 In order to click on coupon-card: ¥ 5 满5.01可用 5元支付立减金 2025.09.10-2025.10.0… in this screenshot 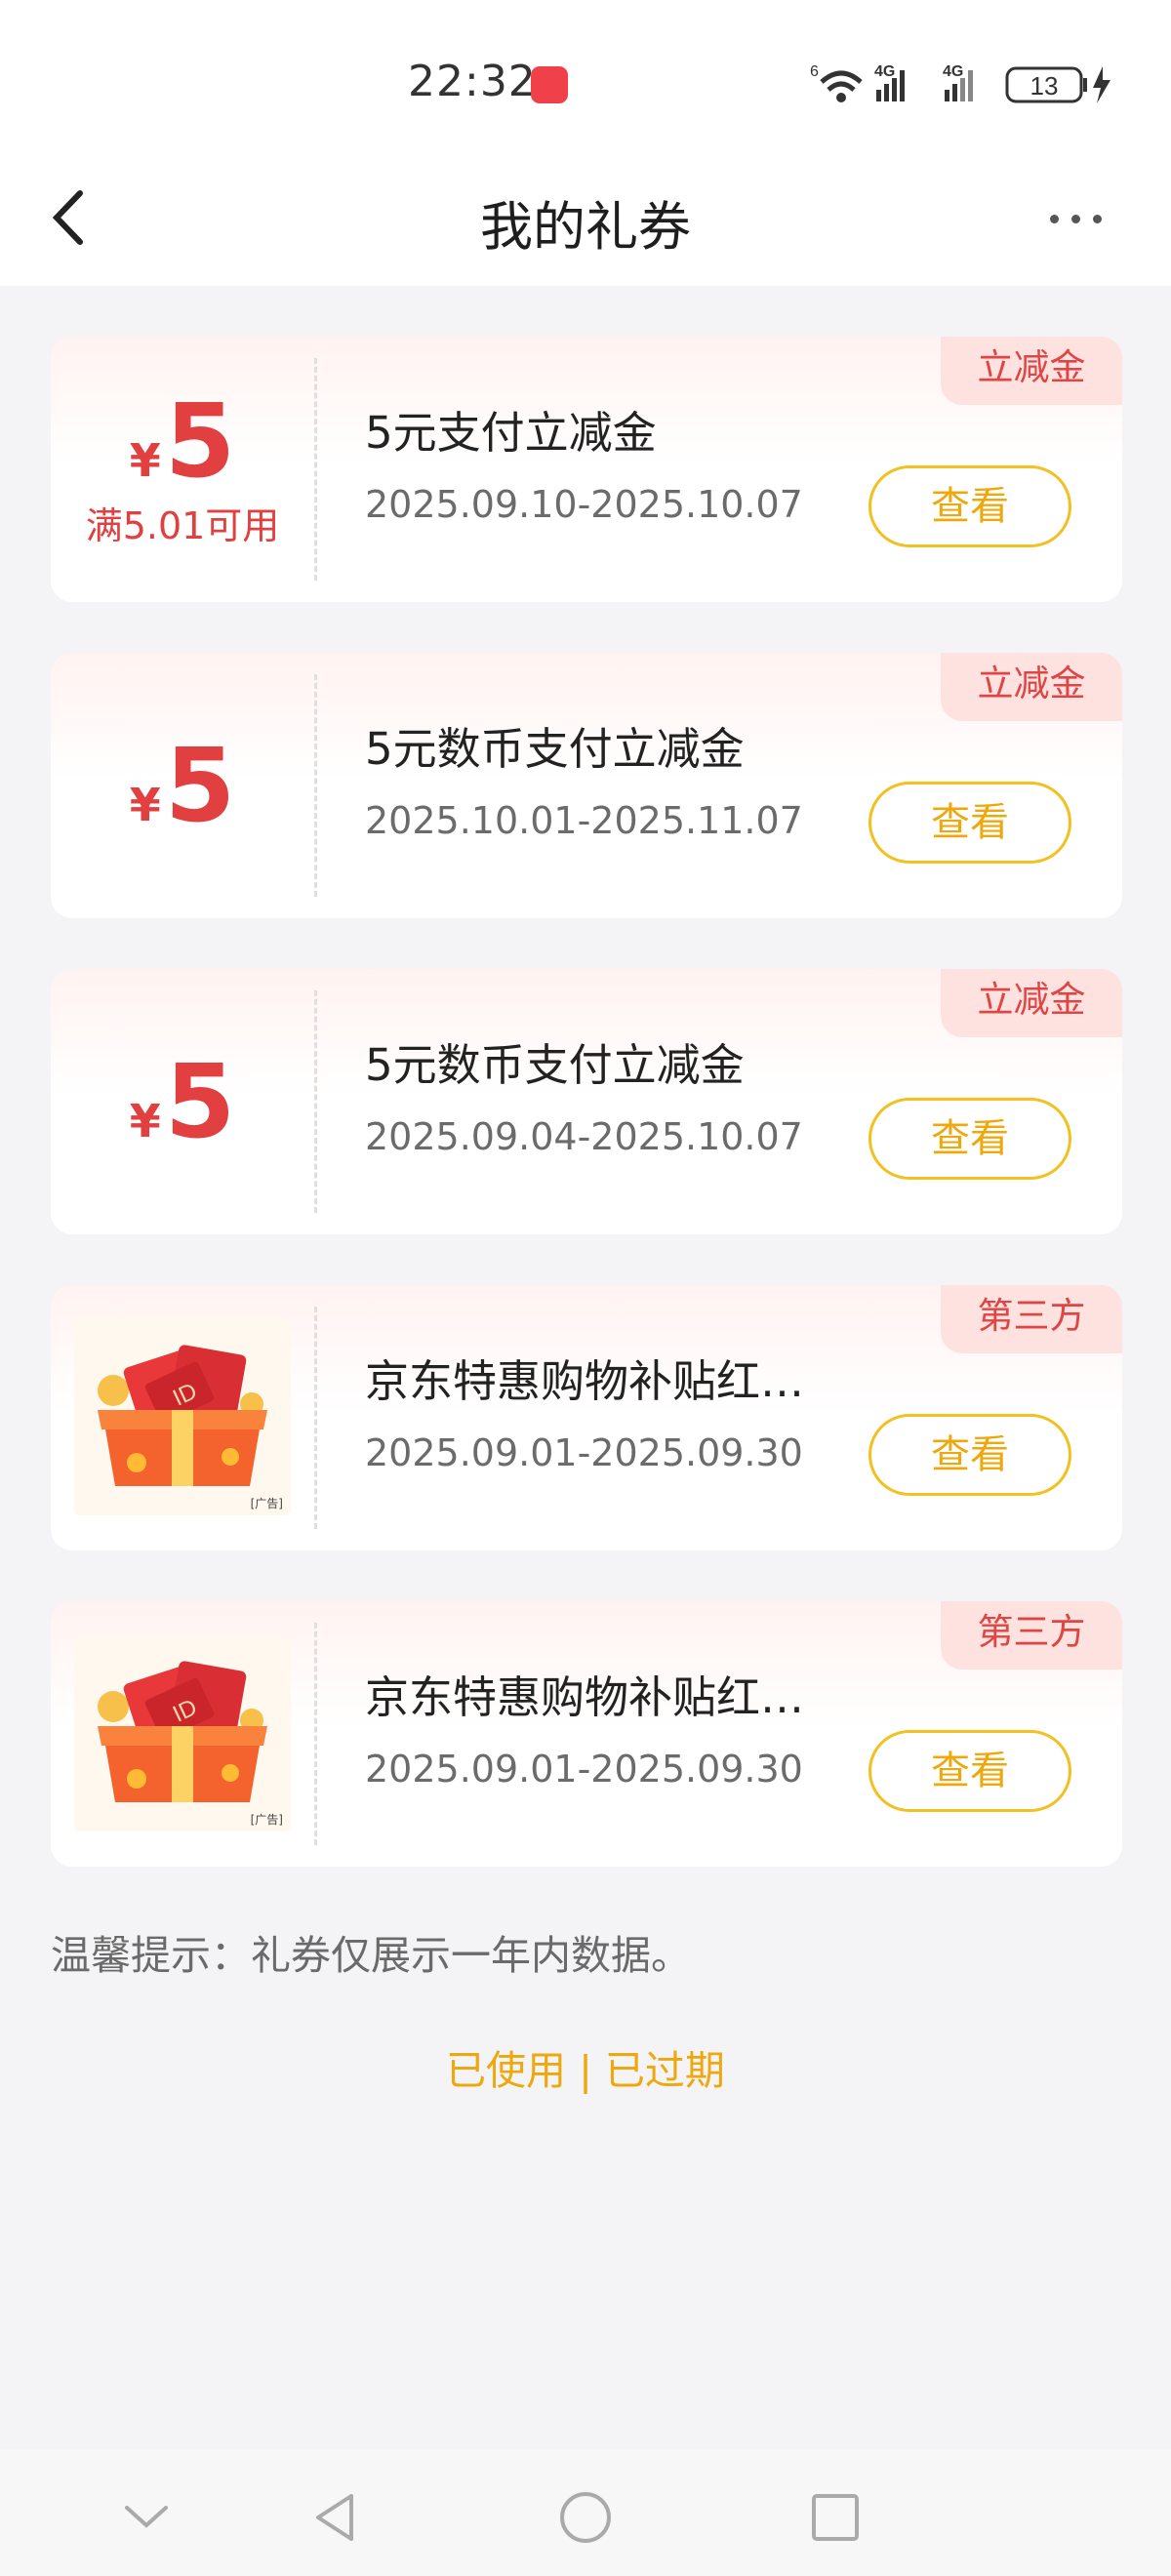, I will do `click(586, 469)`.